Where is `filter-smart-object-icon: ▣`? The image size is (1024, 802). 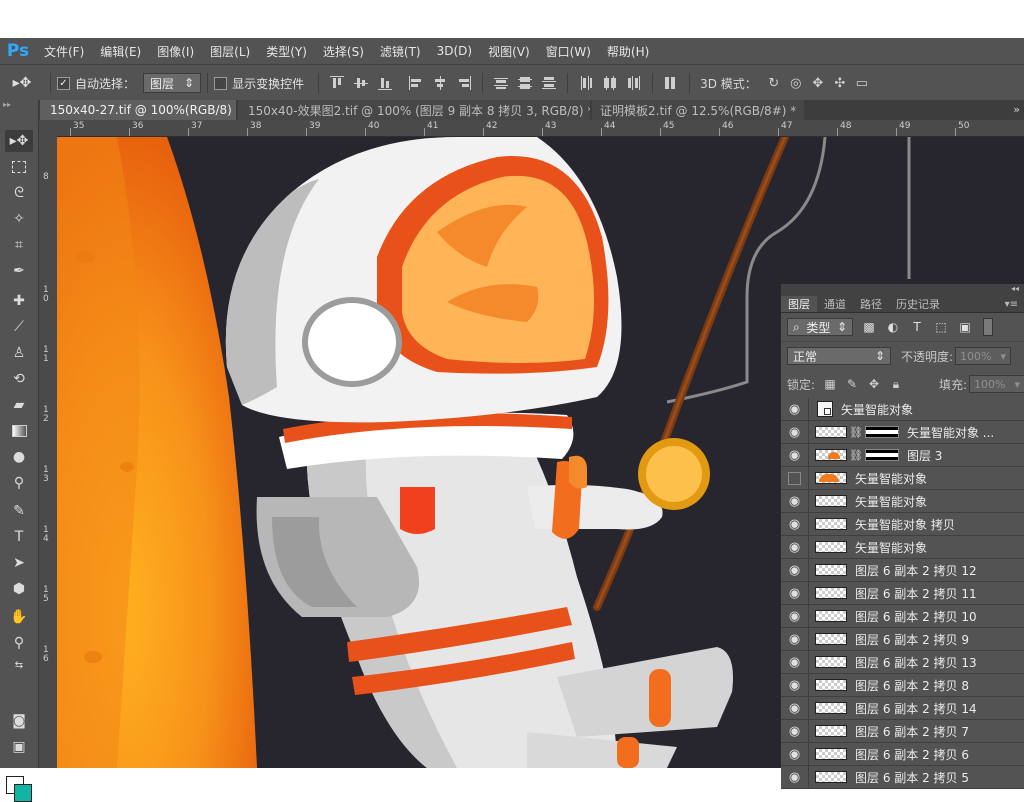 filter-smart-object-icon: ▣ is located at coordinates (965, 327).